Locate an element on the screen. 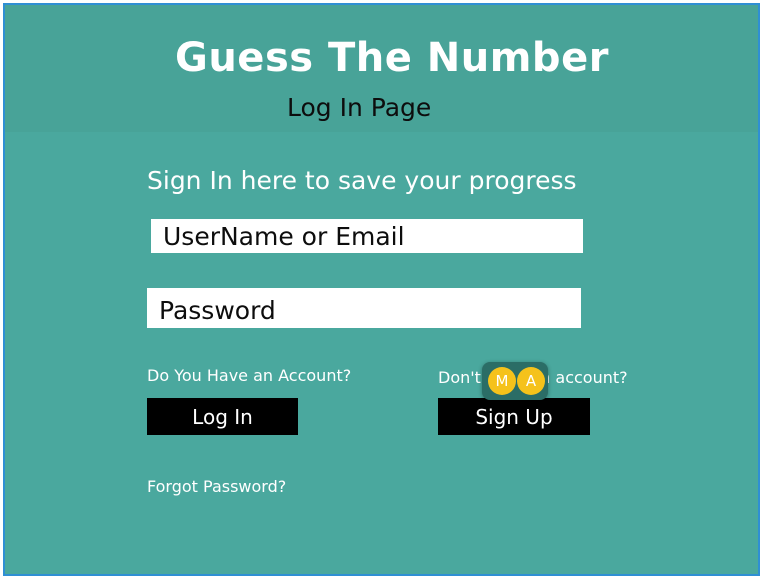 Image resolution: width=763 pixels, height=578 pixels. forgot-password-link: Forgot Password? is located at coordinates (216, 486).